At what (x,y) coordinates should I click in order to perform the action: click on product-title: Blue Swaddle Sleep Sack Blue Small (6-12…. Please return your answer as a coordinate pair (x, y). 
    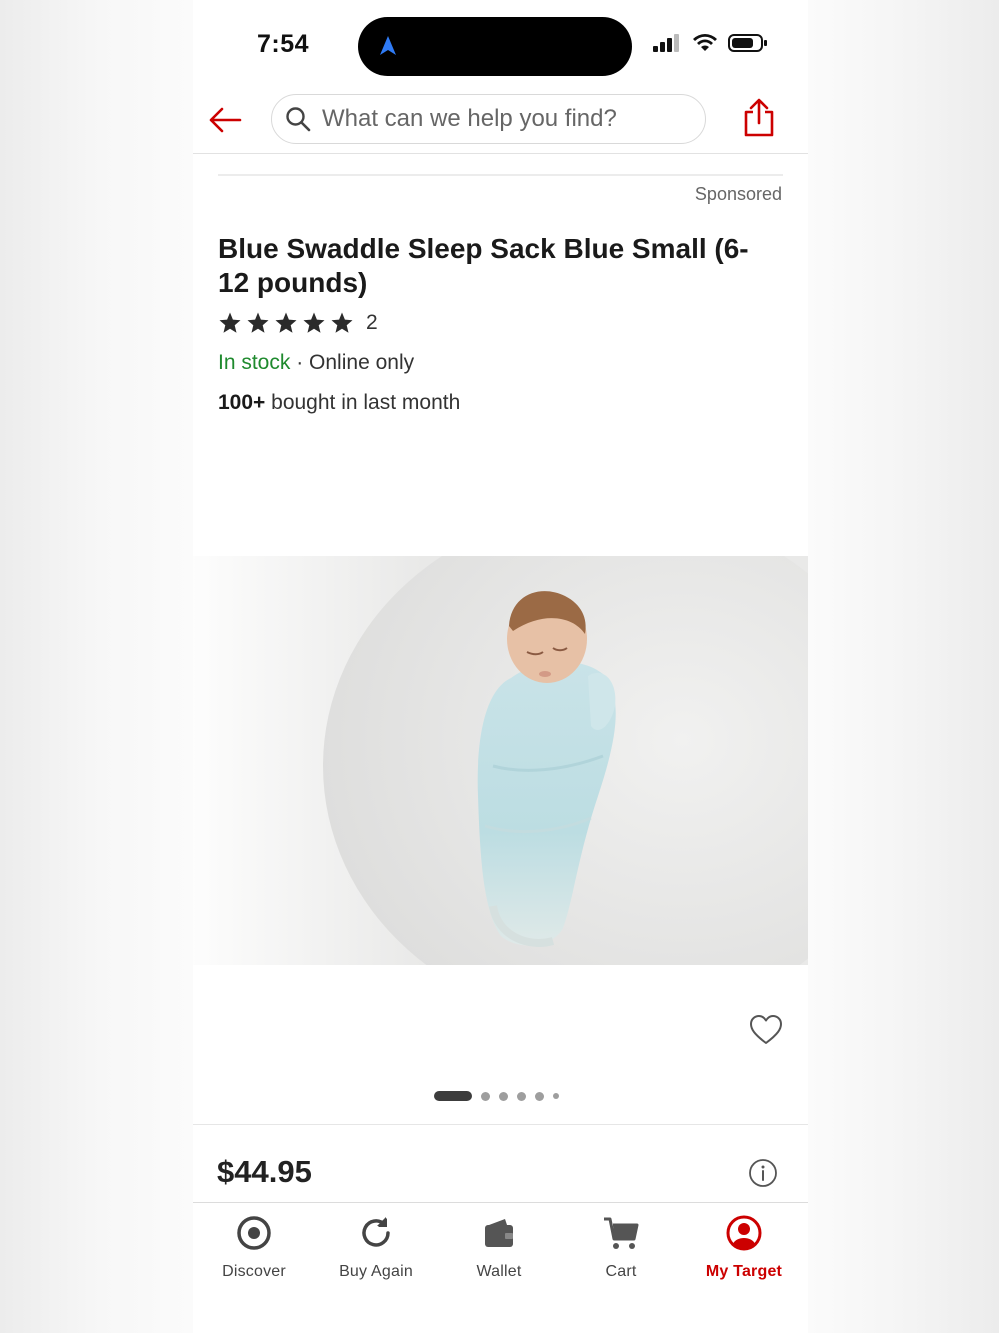
    Looking at the image, I should click on (483, 265).